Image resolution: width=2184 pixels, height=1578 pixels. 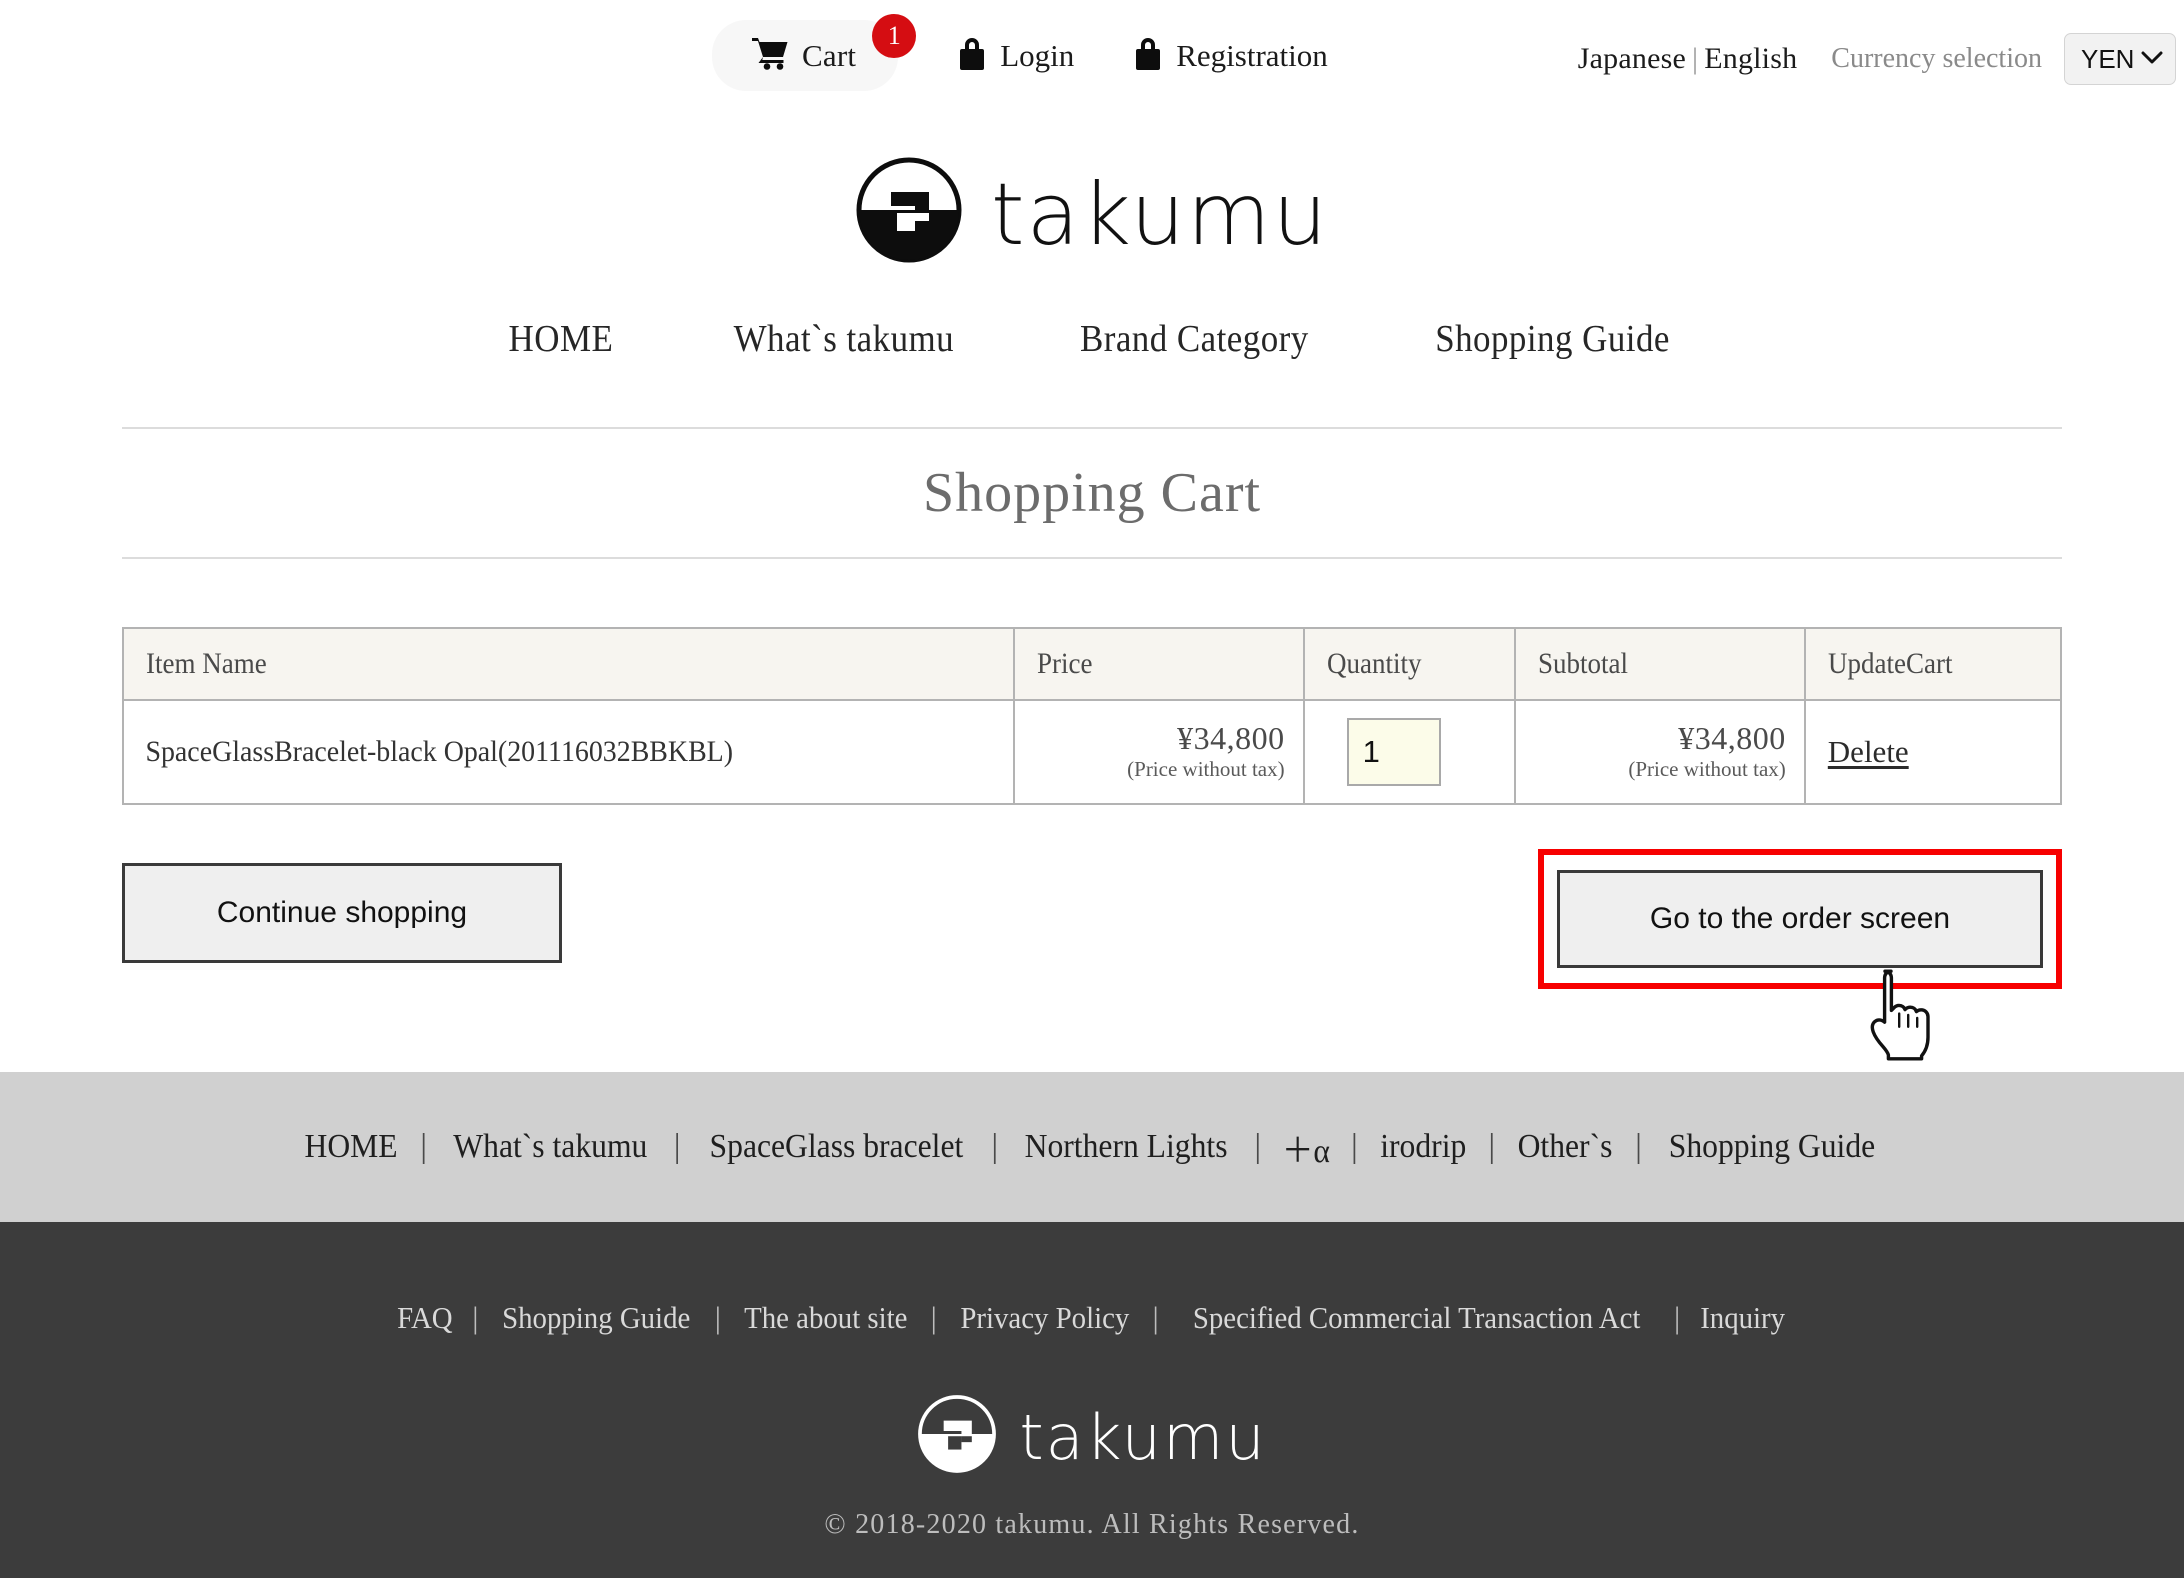 I want to click on site-logo: takumu, so click(x=1092, y=212).